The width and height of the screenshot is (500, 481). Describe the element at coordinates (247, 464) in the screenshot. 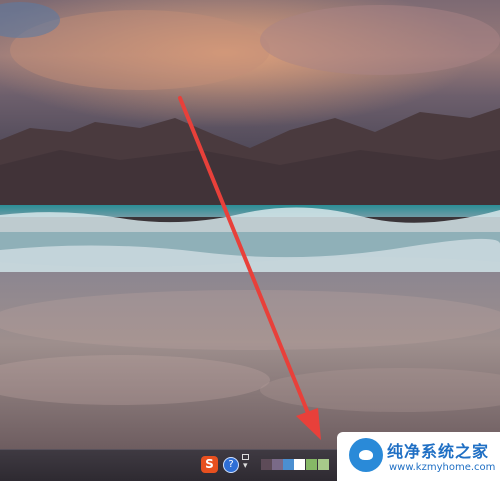

I see `network-icon: ▾` at that location.